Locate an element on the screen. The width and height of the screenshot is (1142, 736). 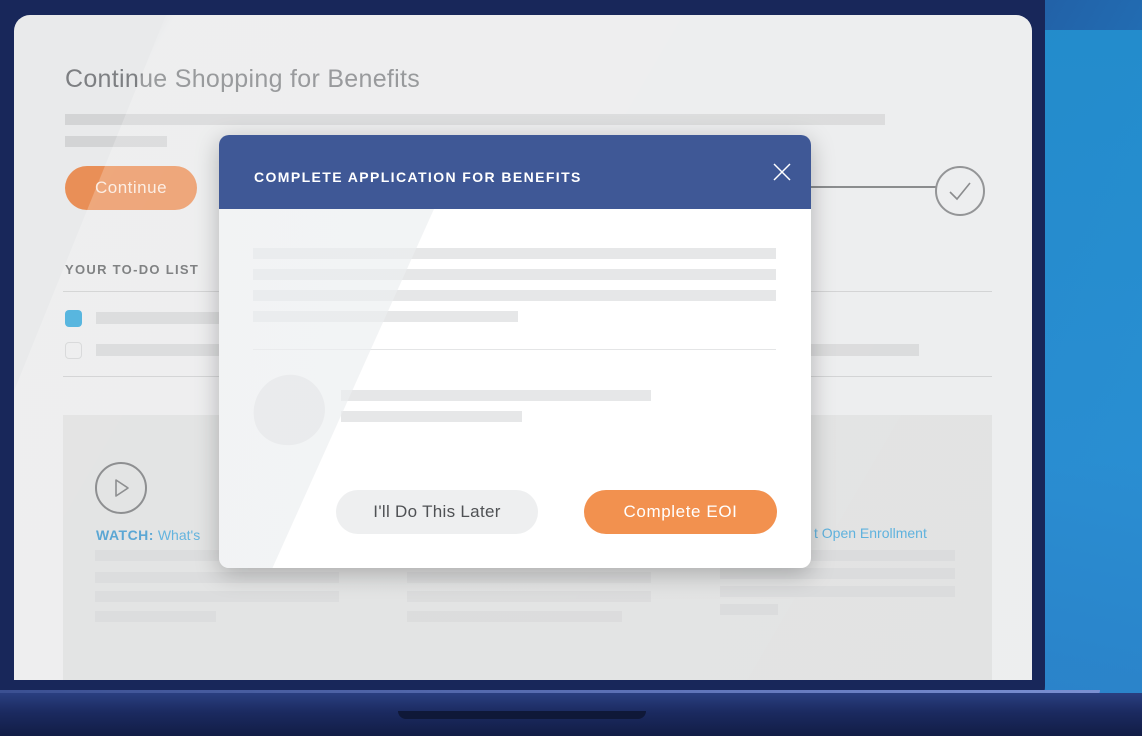
page-title: Continue Shopping for Benefits is located at coordinates (243, 79).